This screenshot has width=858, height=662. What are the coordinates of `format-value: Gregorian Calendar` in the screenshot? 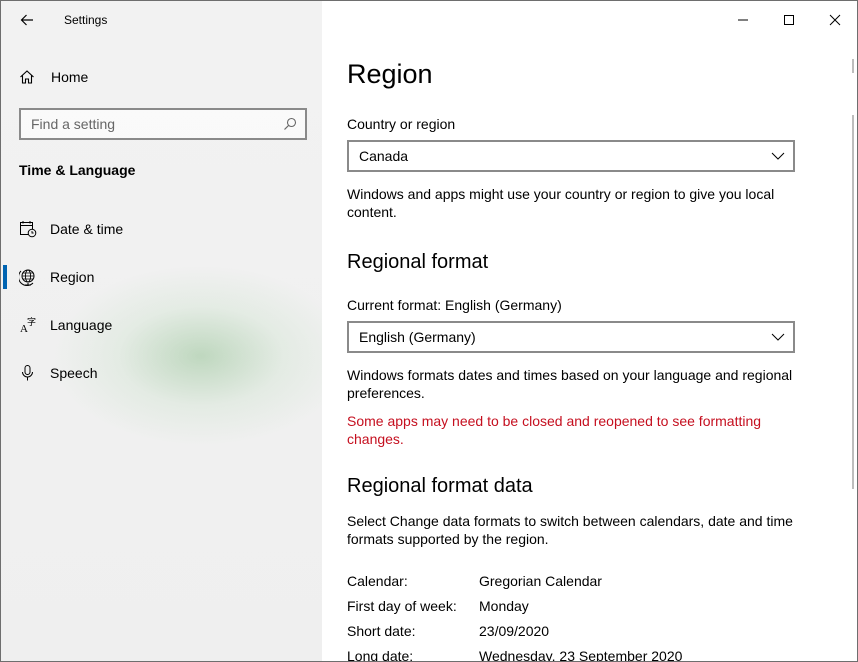 It's located at (540, 581).